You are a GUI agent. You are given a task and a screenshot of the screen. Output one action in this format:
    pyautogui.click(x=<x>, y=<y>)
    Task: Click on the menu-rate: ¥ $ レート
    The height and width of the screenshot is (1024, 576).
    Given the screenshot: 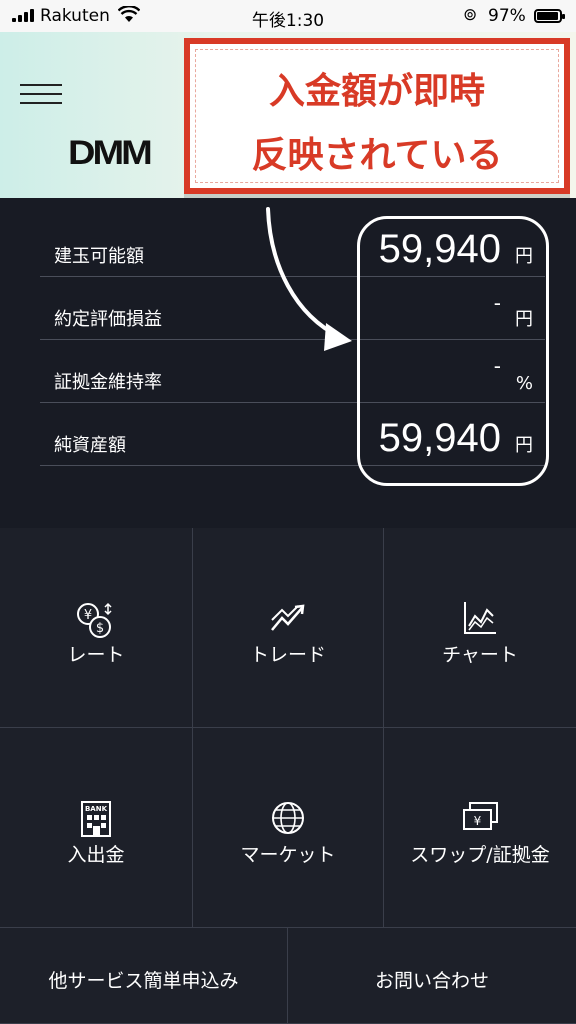 What is the action you would take?
    pyautogui.click(x=96, y=628)
    